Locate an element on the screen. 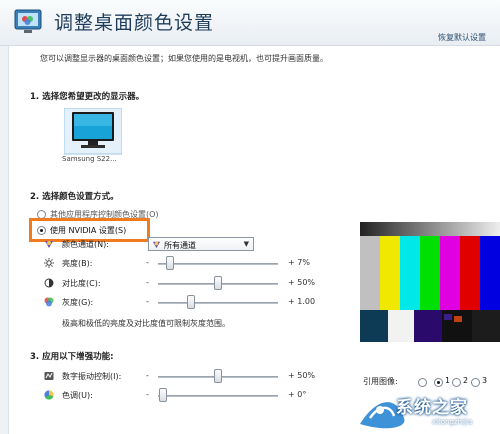  contrast-minus: - is located at coordinates (147, 282).